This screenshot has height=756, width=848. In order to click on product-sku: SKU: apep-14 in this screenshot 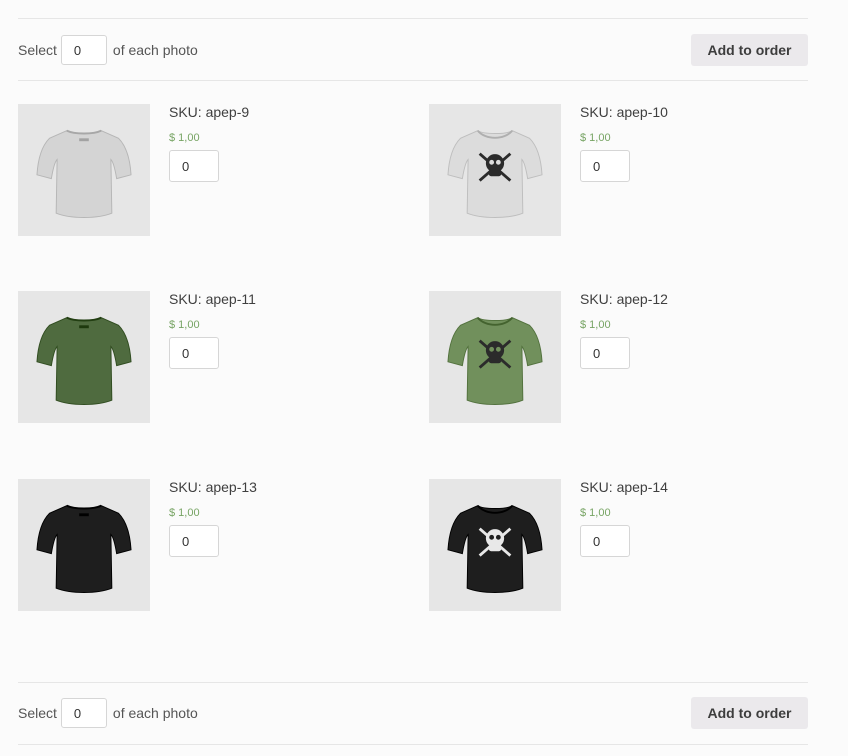, I will do `click(624, 487)`.